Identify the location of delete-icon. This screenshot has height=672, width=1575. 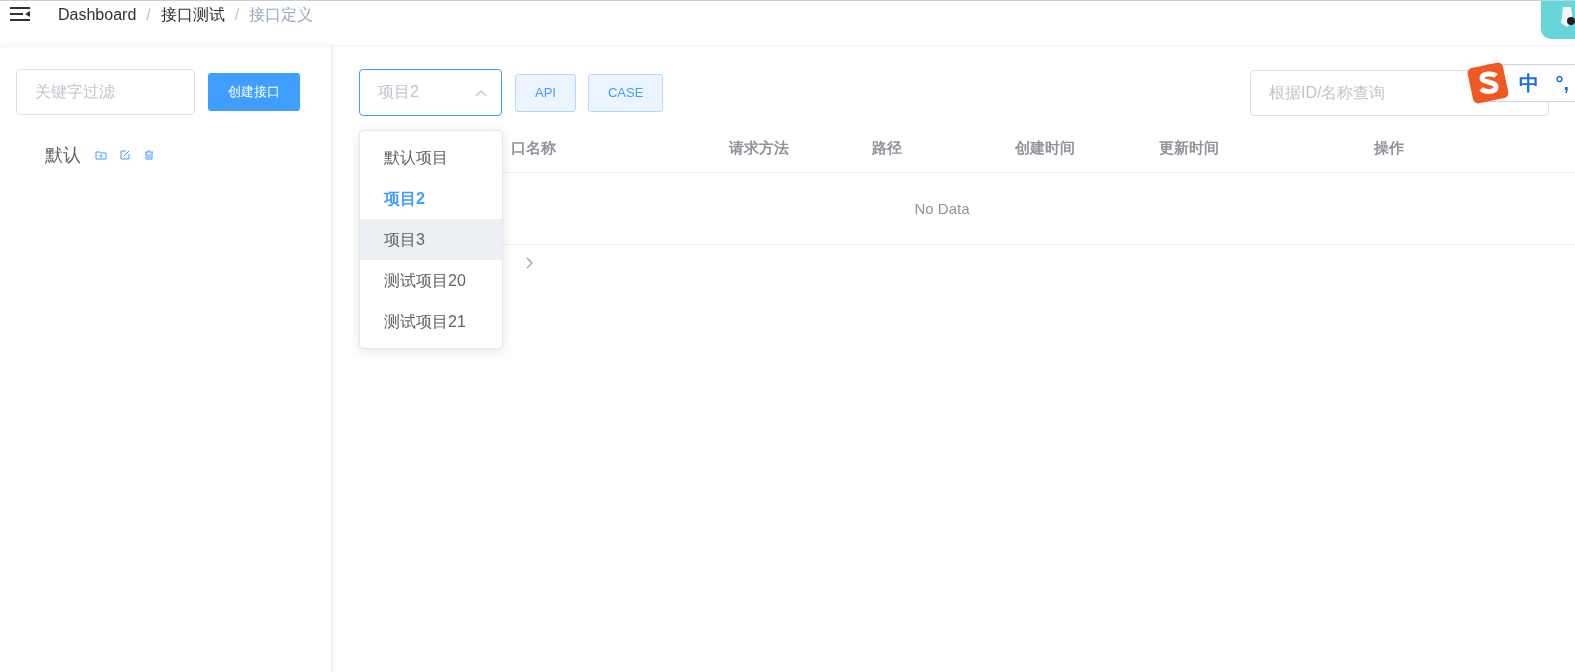
(149, 155).